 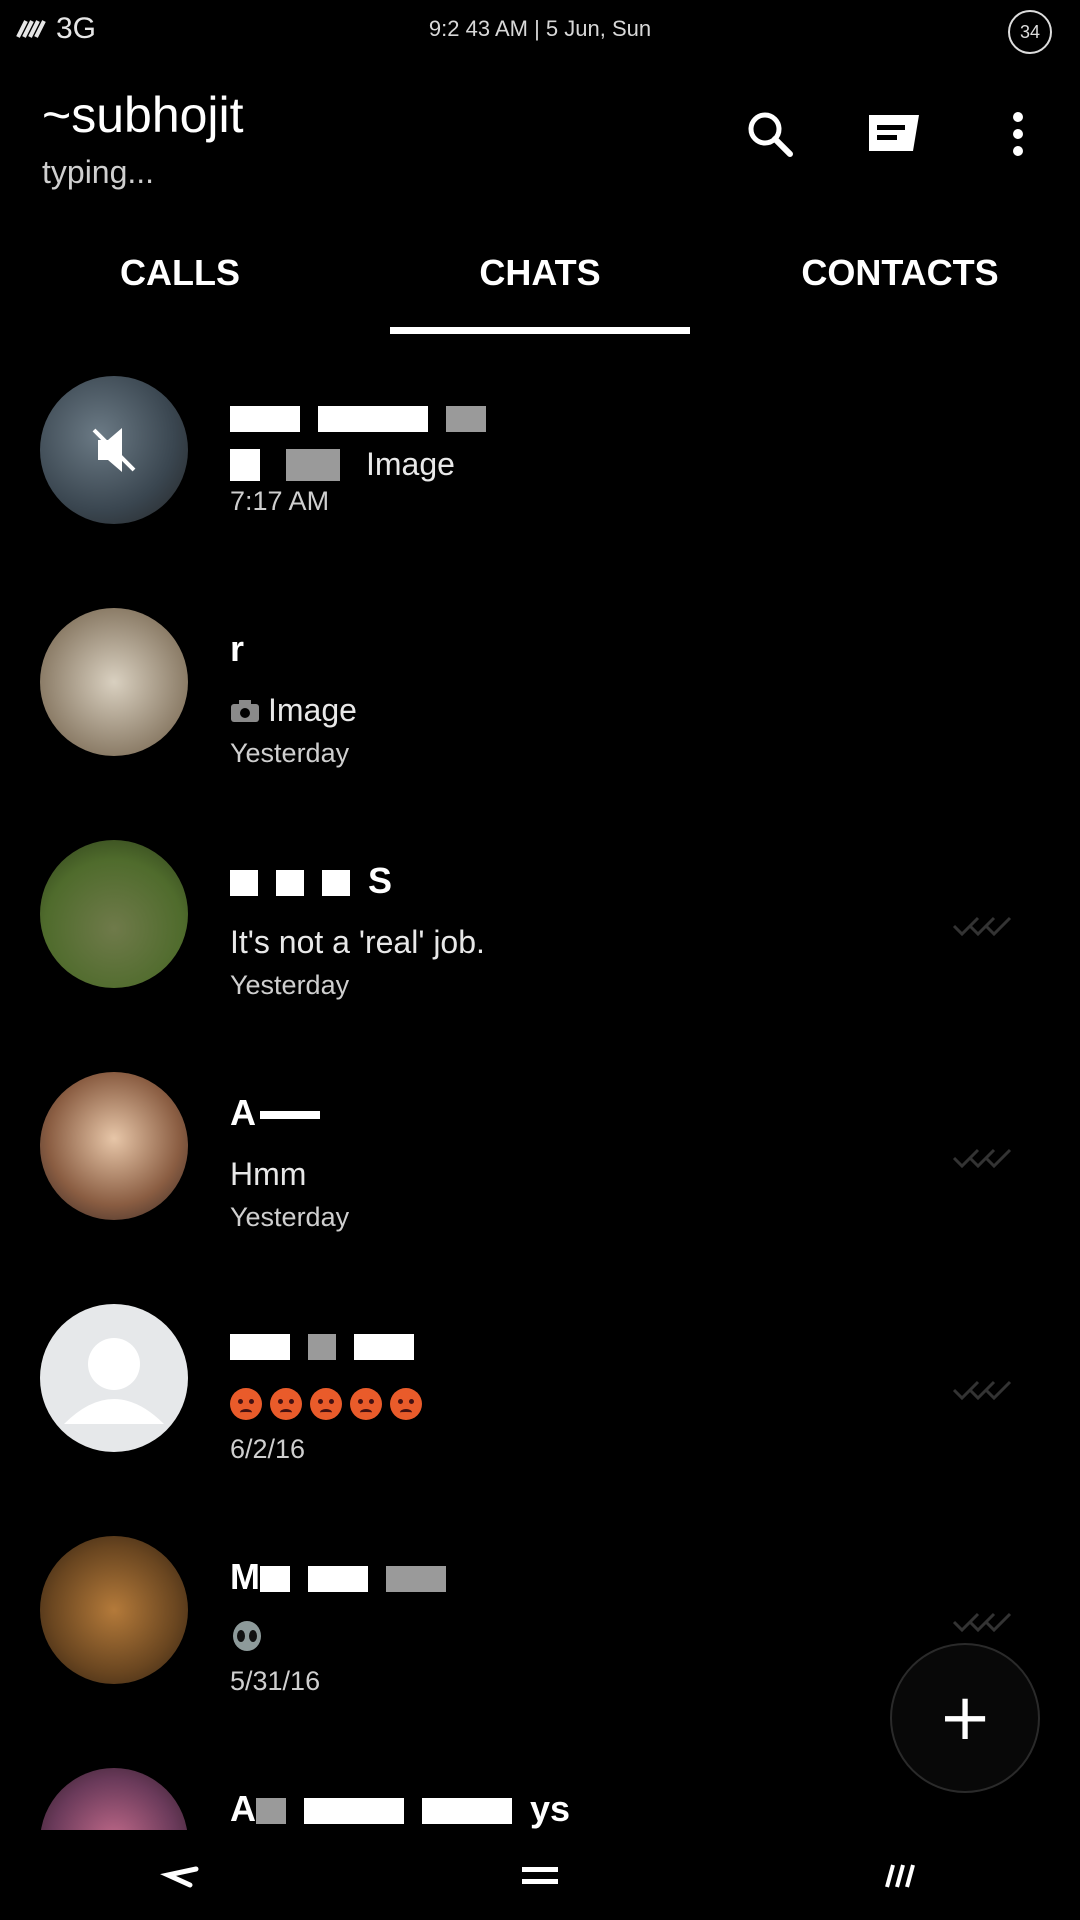 I want to click on tab-chats: CHATS, so click(x=540, y=285).